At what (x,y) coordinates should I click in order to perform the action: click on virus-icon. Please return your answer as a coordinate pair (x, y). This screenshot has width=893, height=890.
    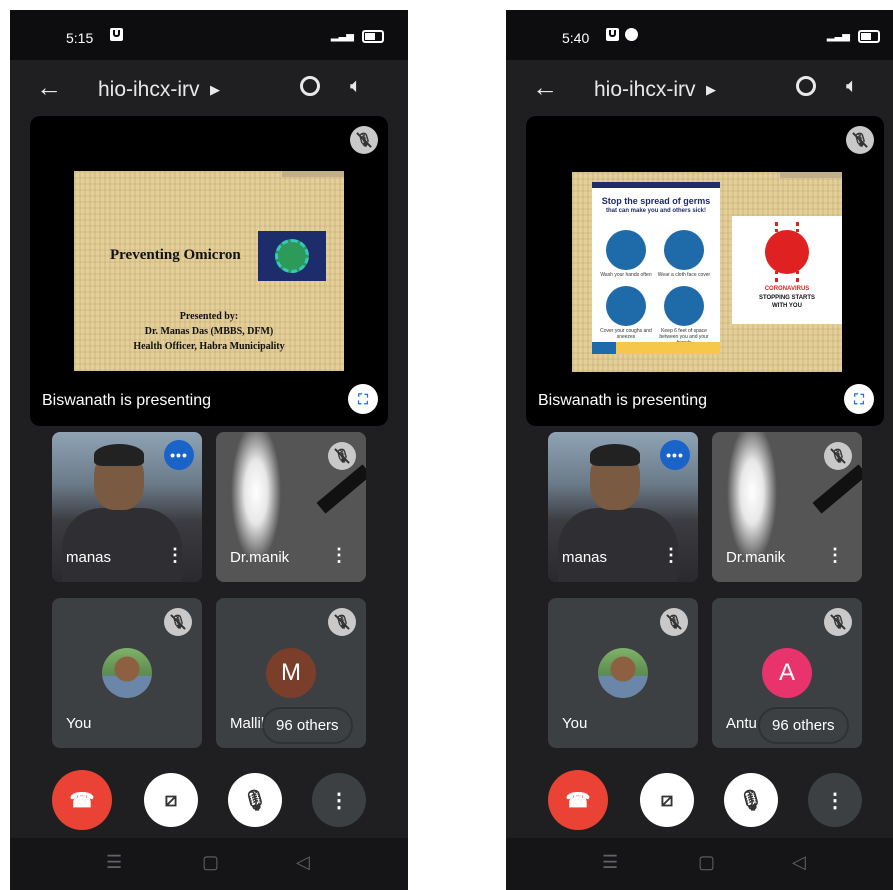
    Looking at the image, I should click on (787, 252).